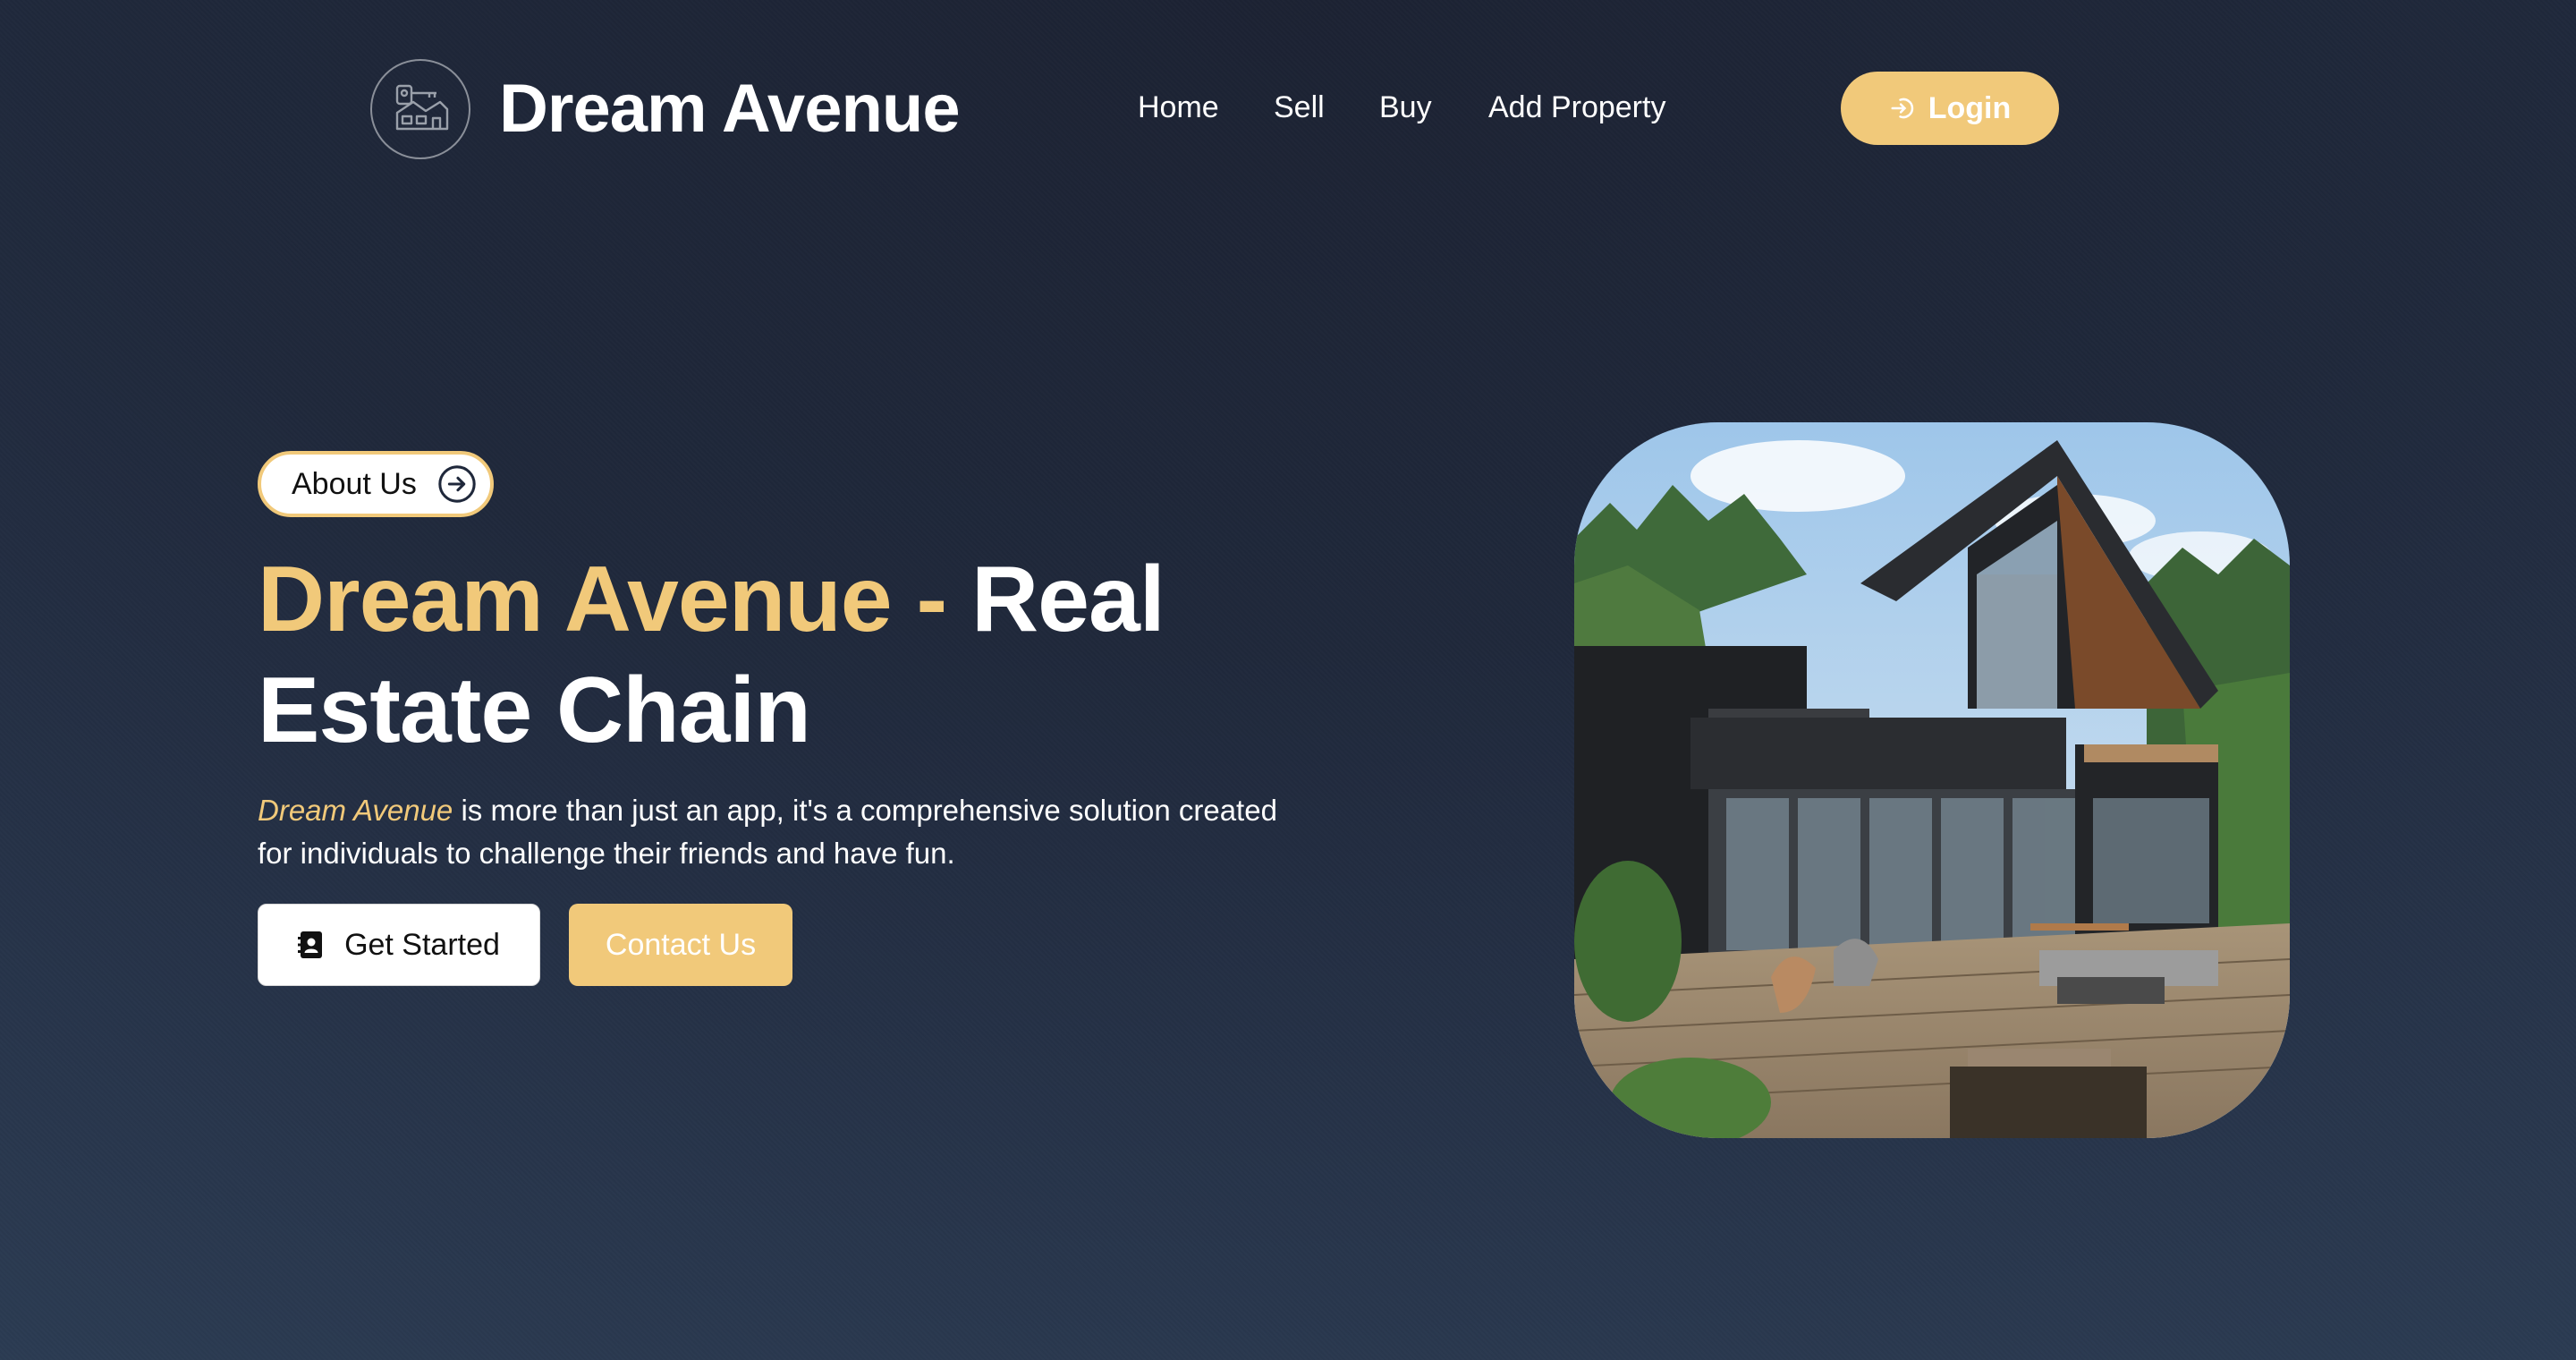 The width and height of the screenshot is (2576, 1360). I want to click on hero-description-accent: Dream Avenue, so click(355, 810).